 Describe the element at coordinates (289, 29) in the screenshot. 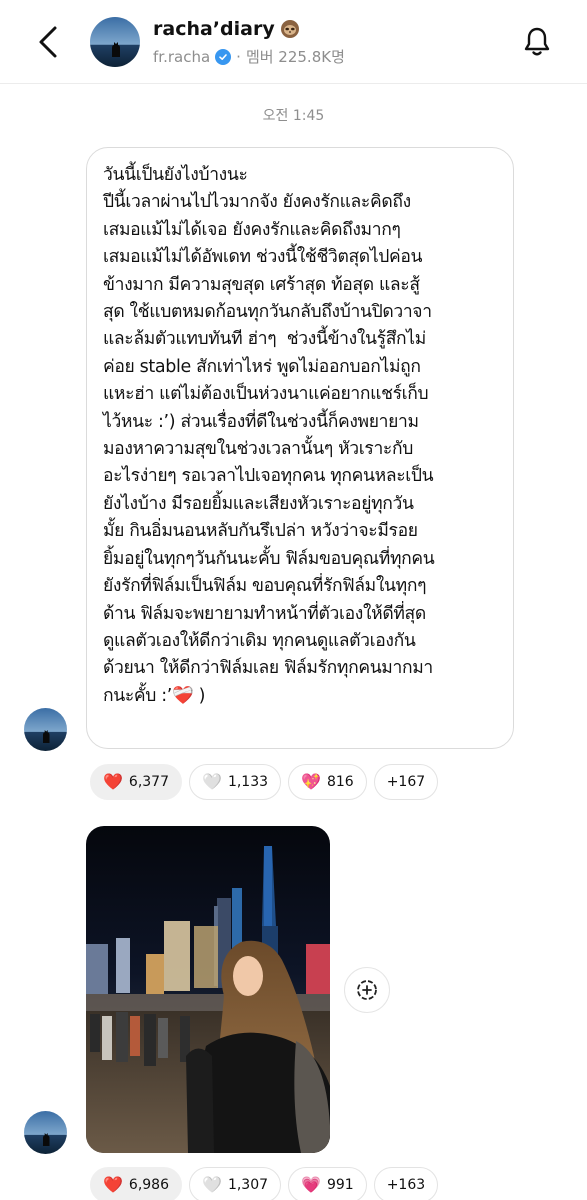

I see `sloth-emoji-icon` at that location.